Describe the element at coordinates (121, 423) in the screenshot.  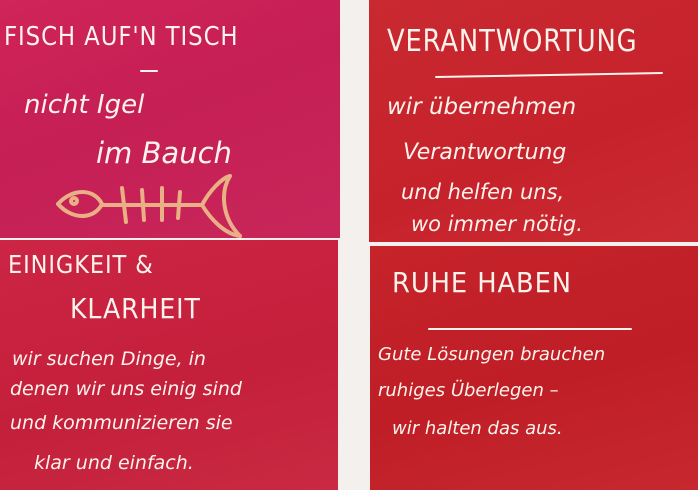
I see `card-line: und kommunizieren sie` at that location.